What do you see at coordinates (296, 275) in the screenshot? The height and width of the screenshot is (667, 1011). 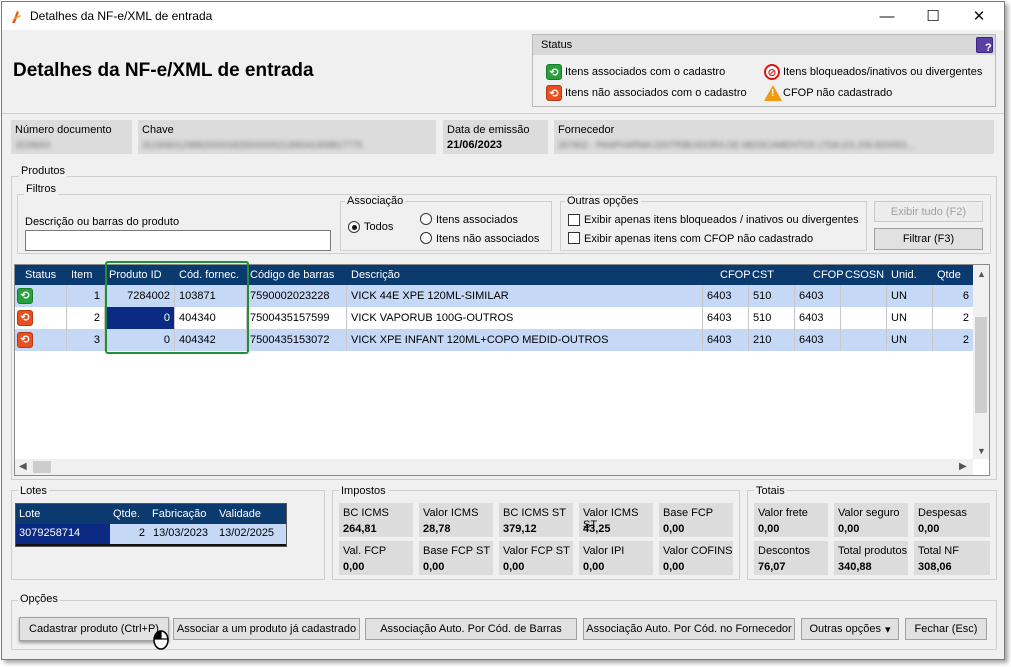 I see `col-barras: Código de barras` at bounding box center [296, 275].